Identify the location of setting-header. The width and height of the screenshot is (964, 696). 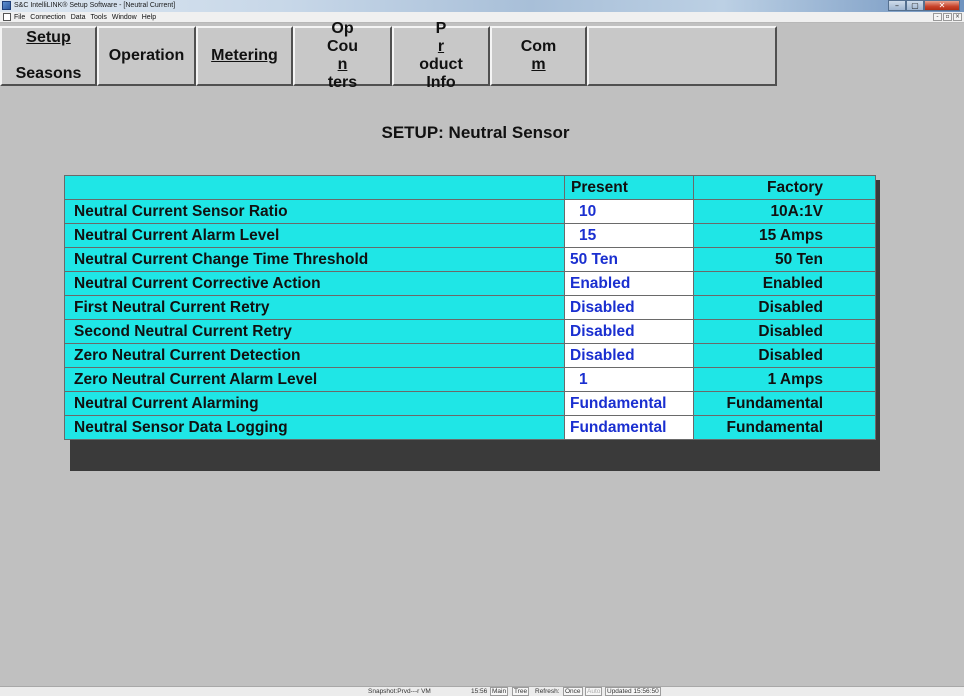
(314, 187).